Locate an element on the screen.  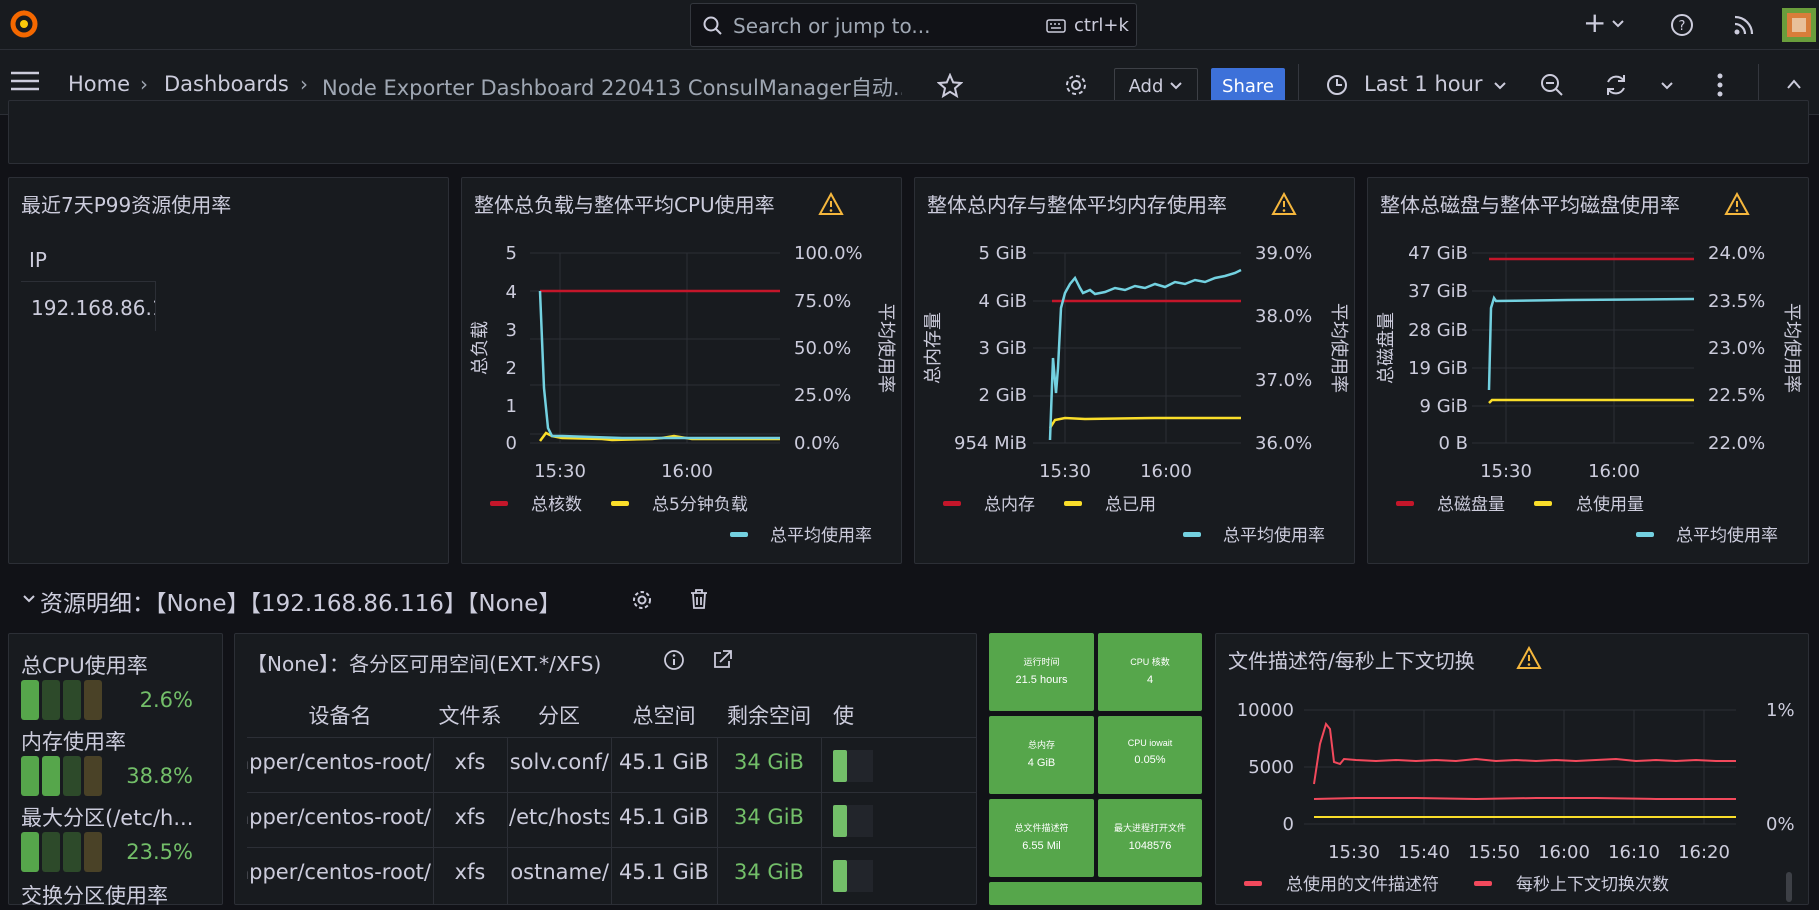
grafana-logo-icon is located at coordinates (24, 24).